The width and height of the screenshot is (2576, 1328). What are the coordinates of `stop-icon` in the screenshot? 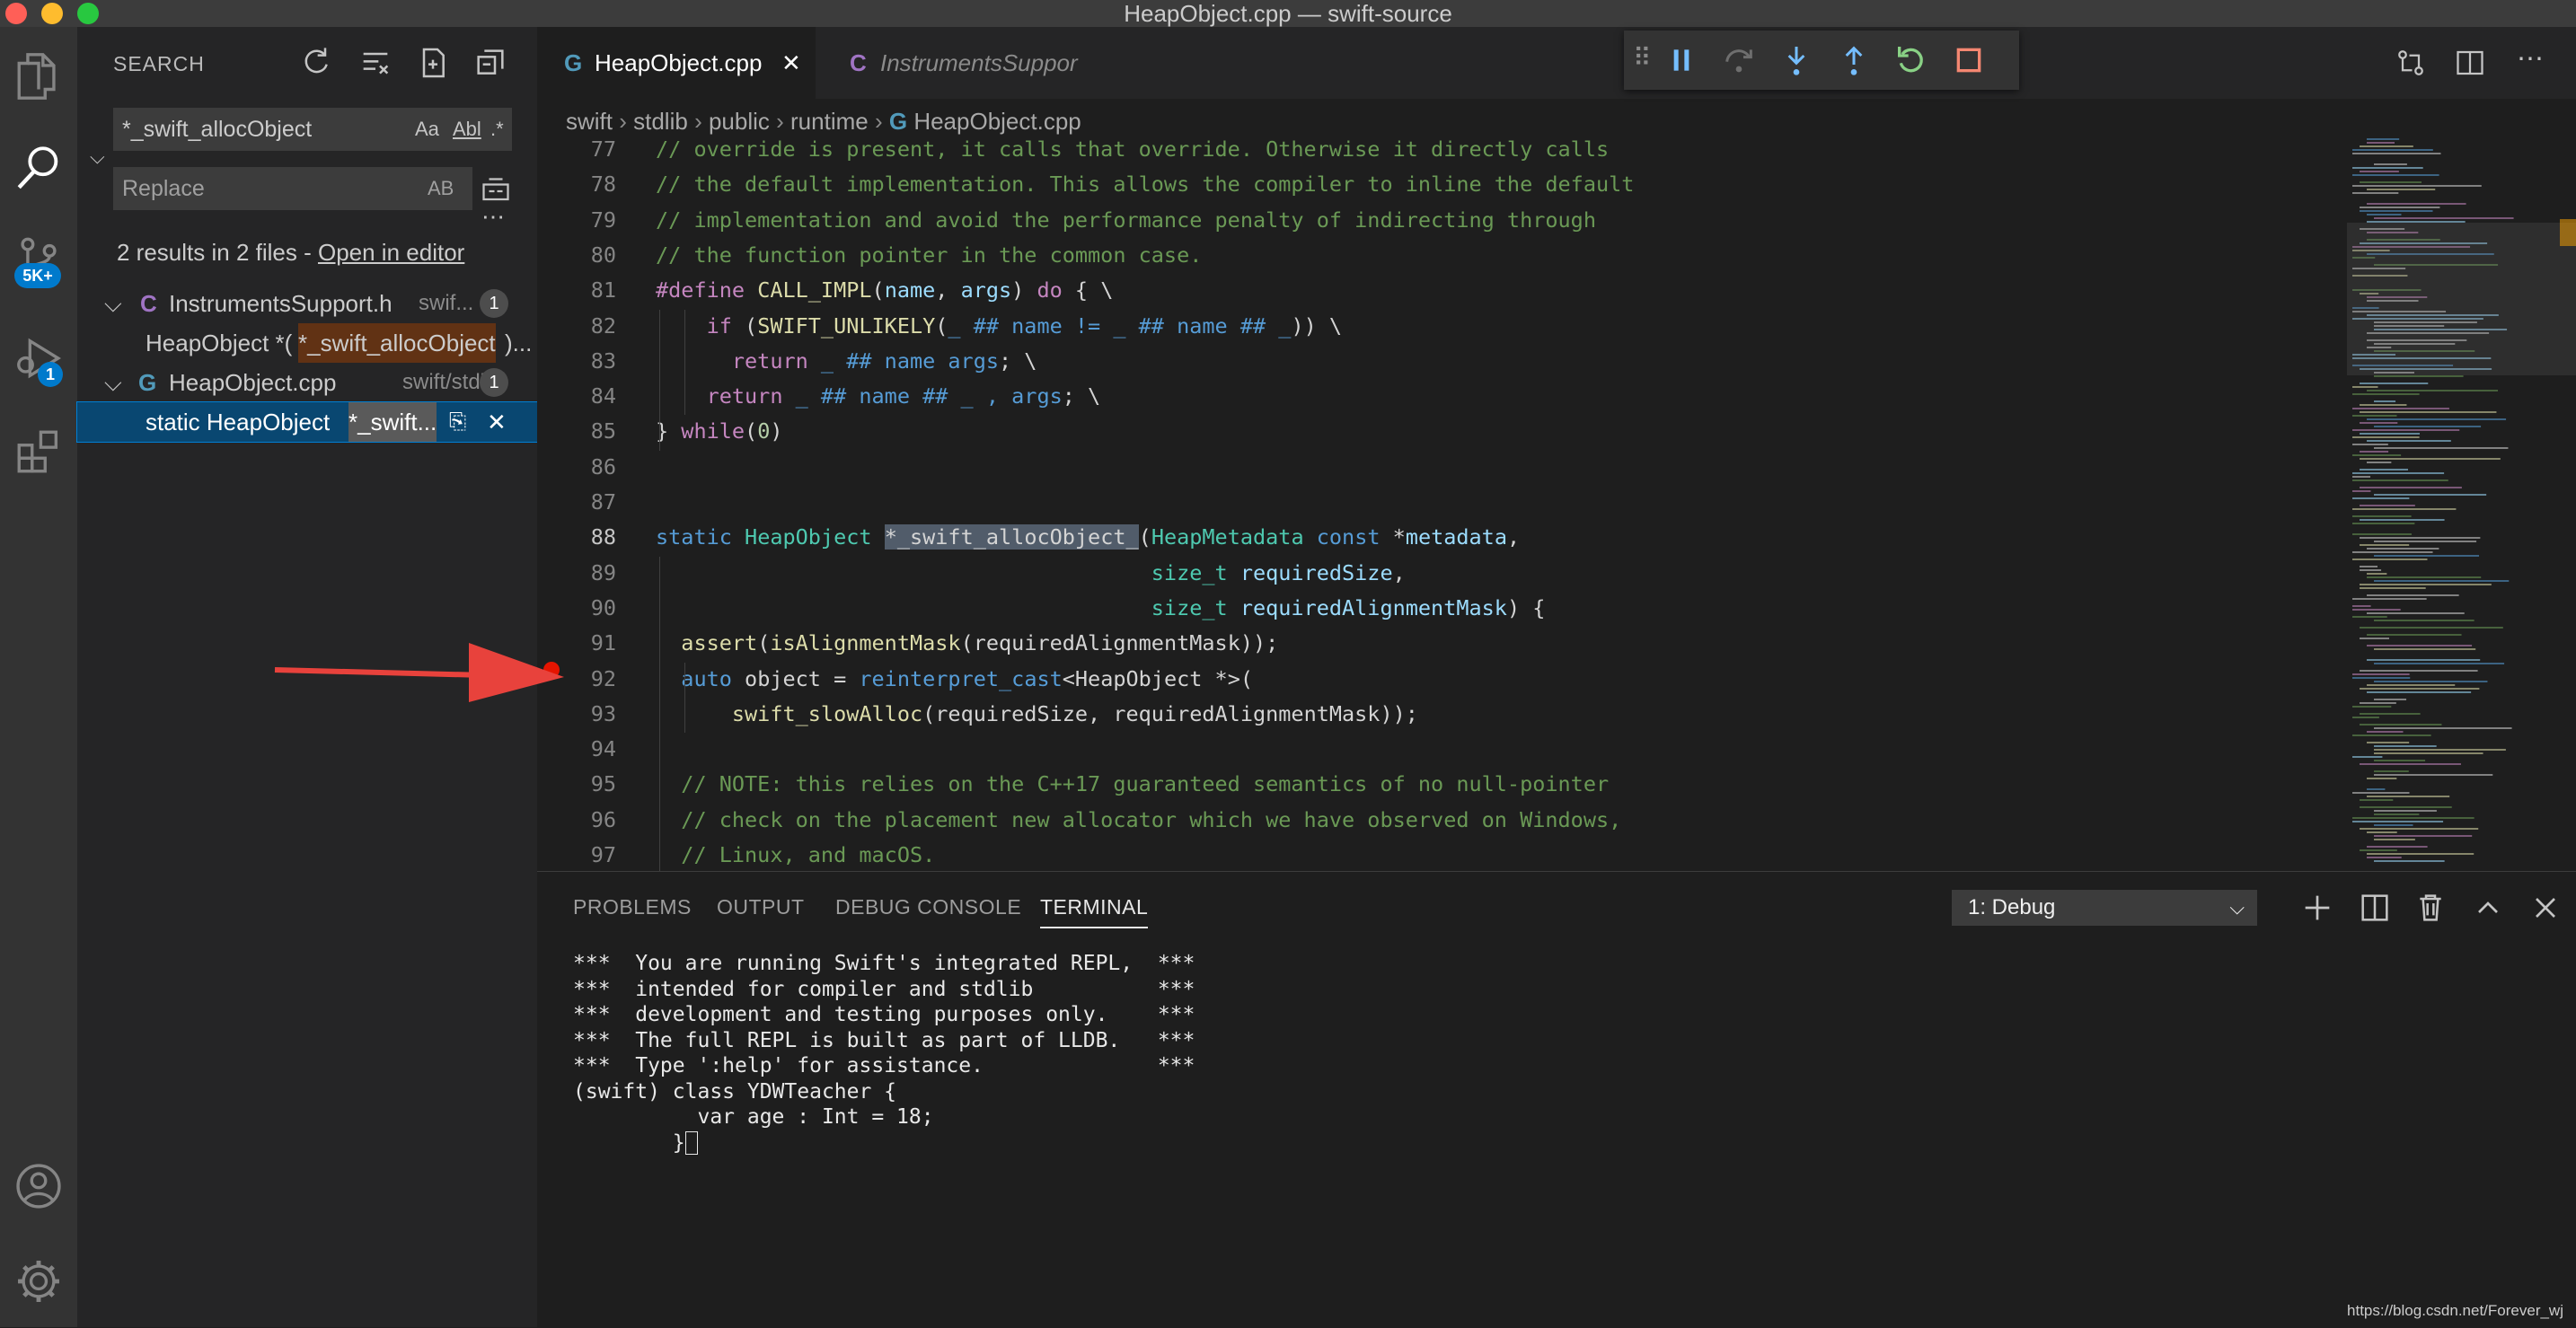 It's located at (1969, 60).